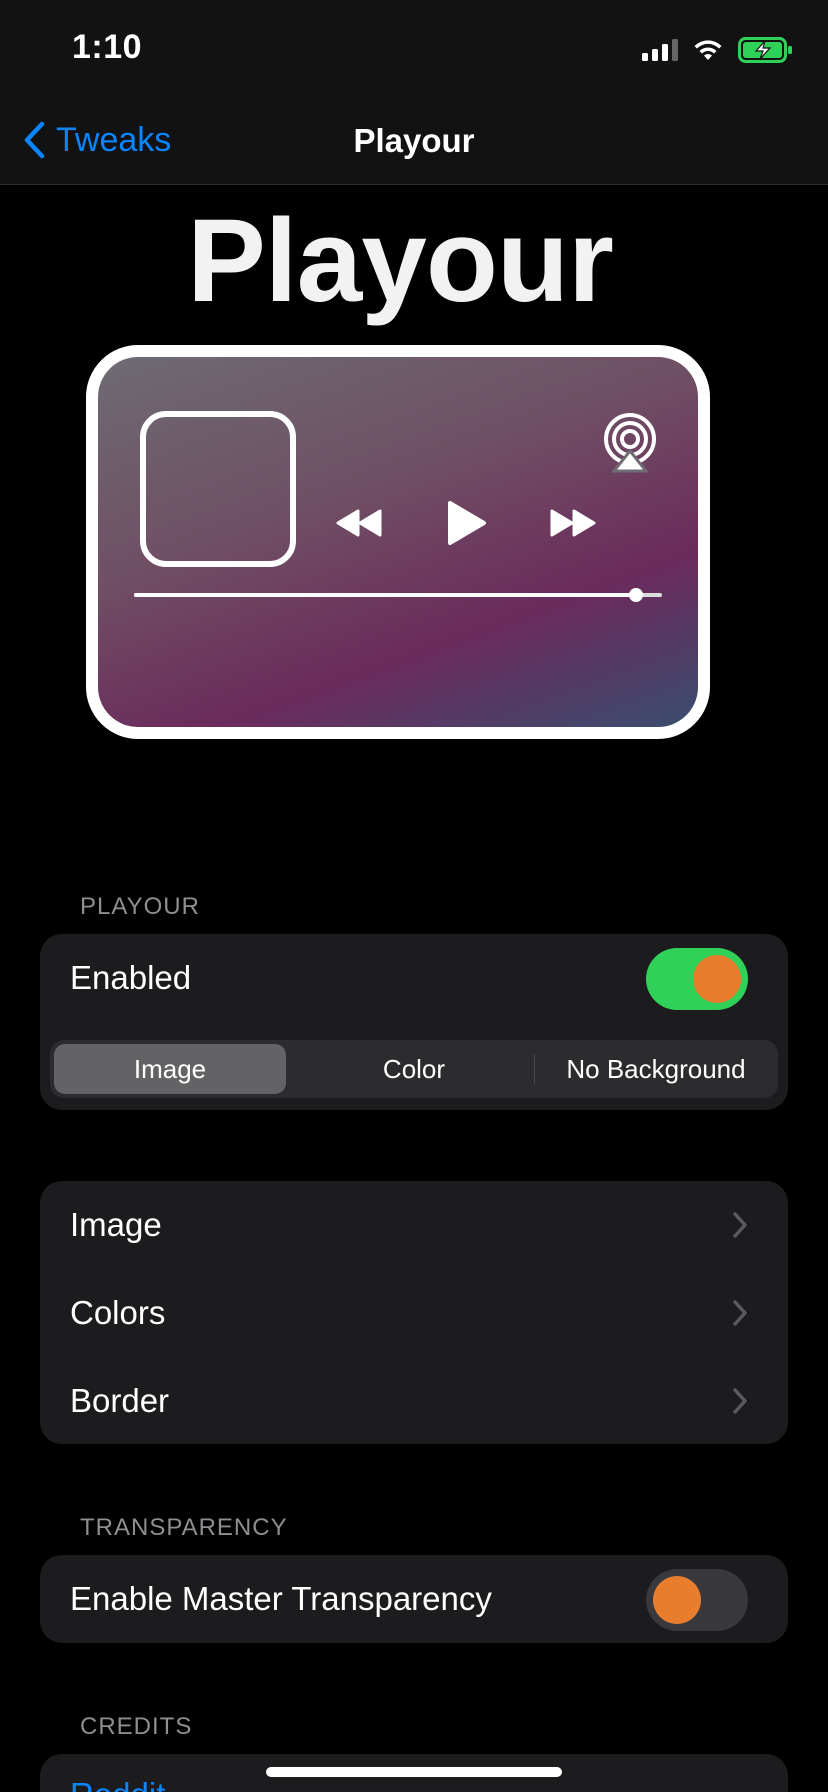 The height and width of the screenshot is (1792, 828). I want to click on playback-progress-bar, so click(398, 595).